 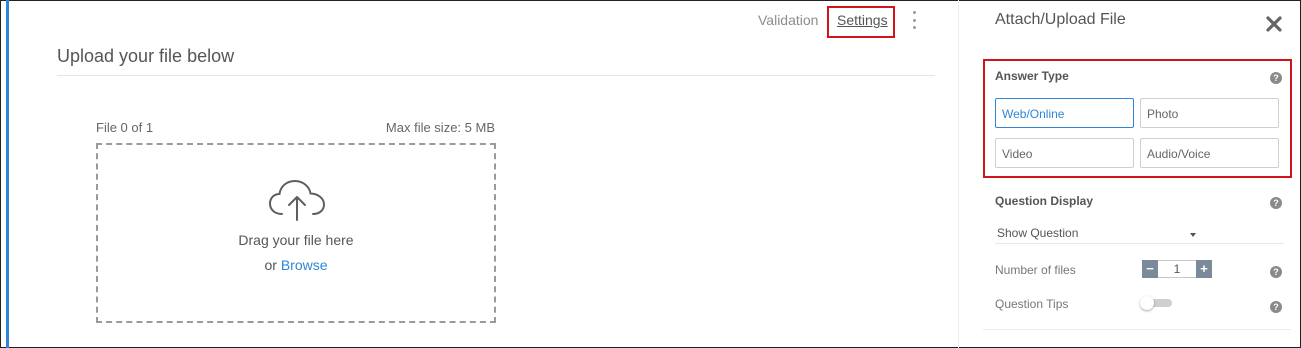 What do you see at coordinates (1064, 113) in the screenshot?
I see `answer-option-web-online: Web/Online` at bounding box center [1064, 113].